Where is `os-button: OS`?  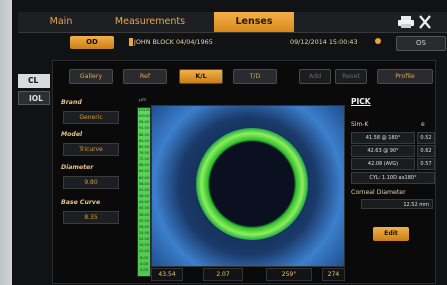
os-button: OS is located at coordinates (421, 43).